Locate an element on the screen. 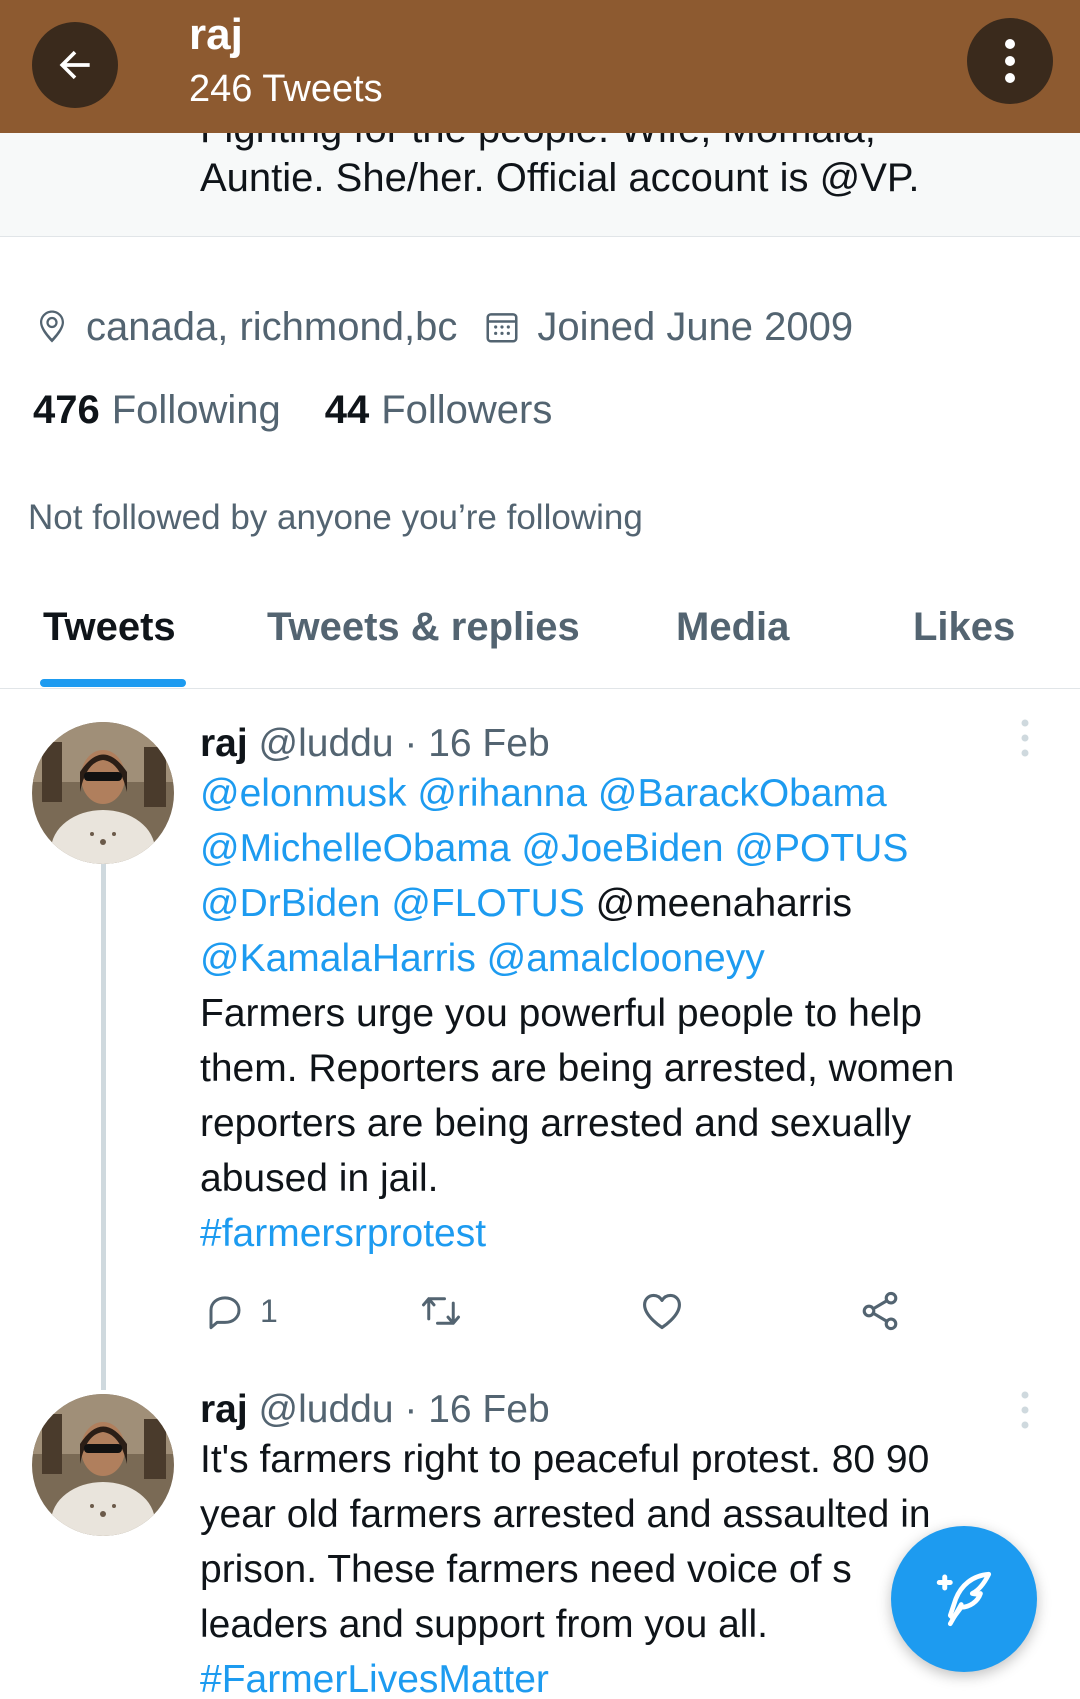 Image resolution: width=1080 pixels, height=1699 pixels. vertical-dots-icon is located at coordinates (1010, 61).